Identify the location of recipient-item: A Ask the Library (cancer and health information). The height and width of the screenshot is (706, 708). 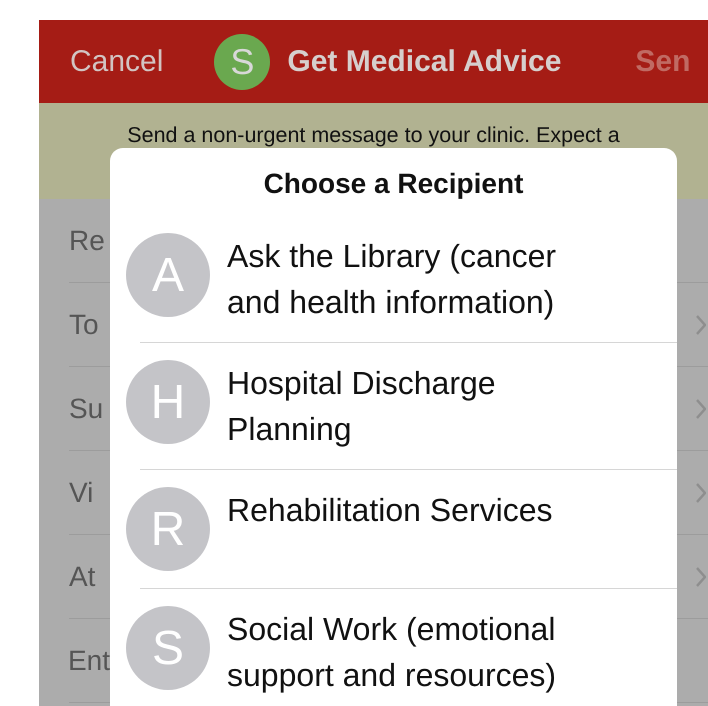
(393, 279).